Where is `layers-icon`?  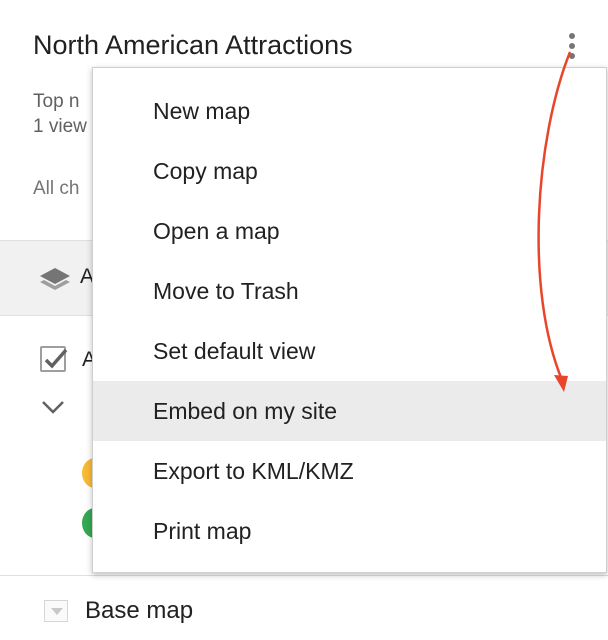 layers-icon is located at coordinates (55, 279).